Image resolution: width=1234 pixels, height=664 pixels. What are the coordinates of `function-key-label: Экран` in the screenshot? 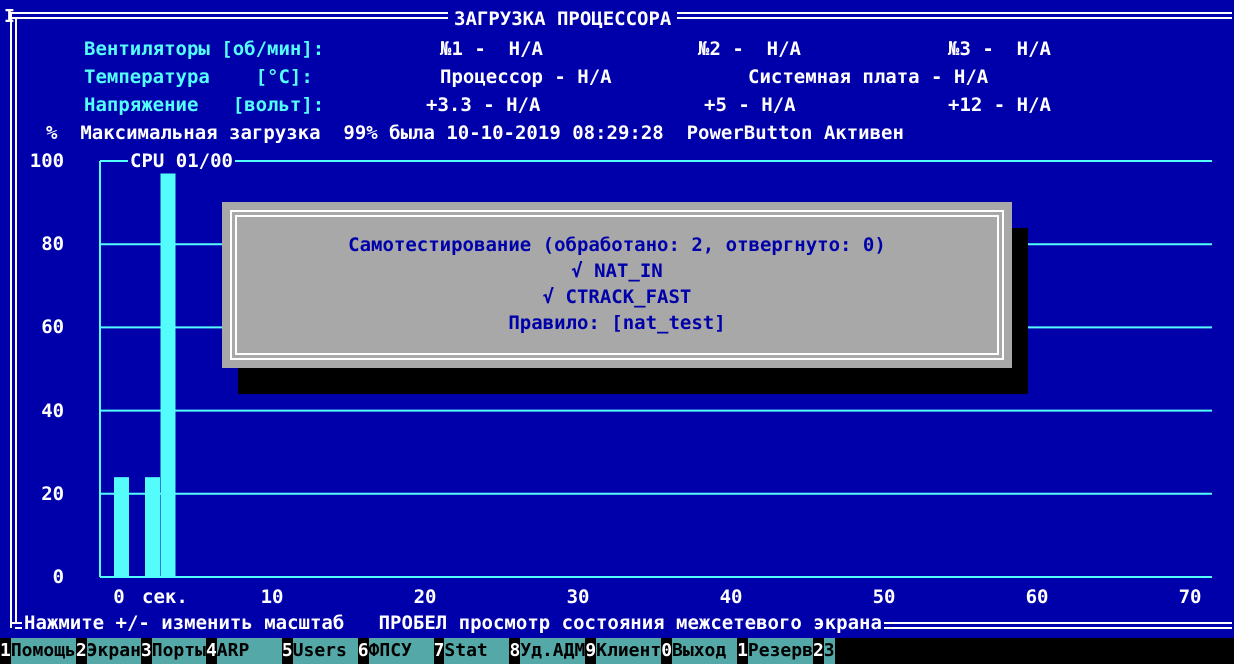 It's located at (113, 651).